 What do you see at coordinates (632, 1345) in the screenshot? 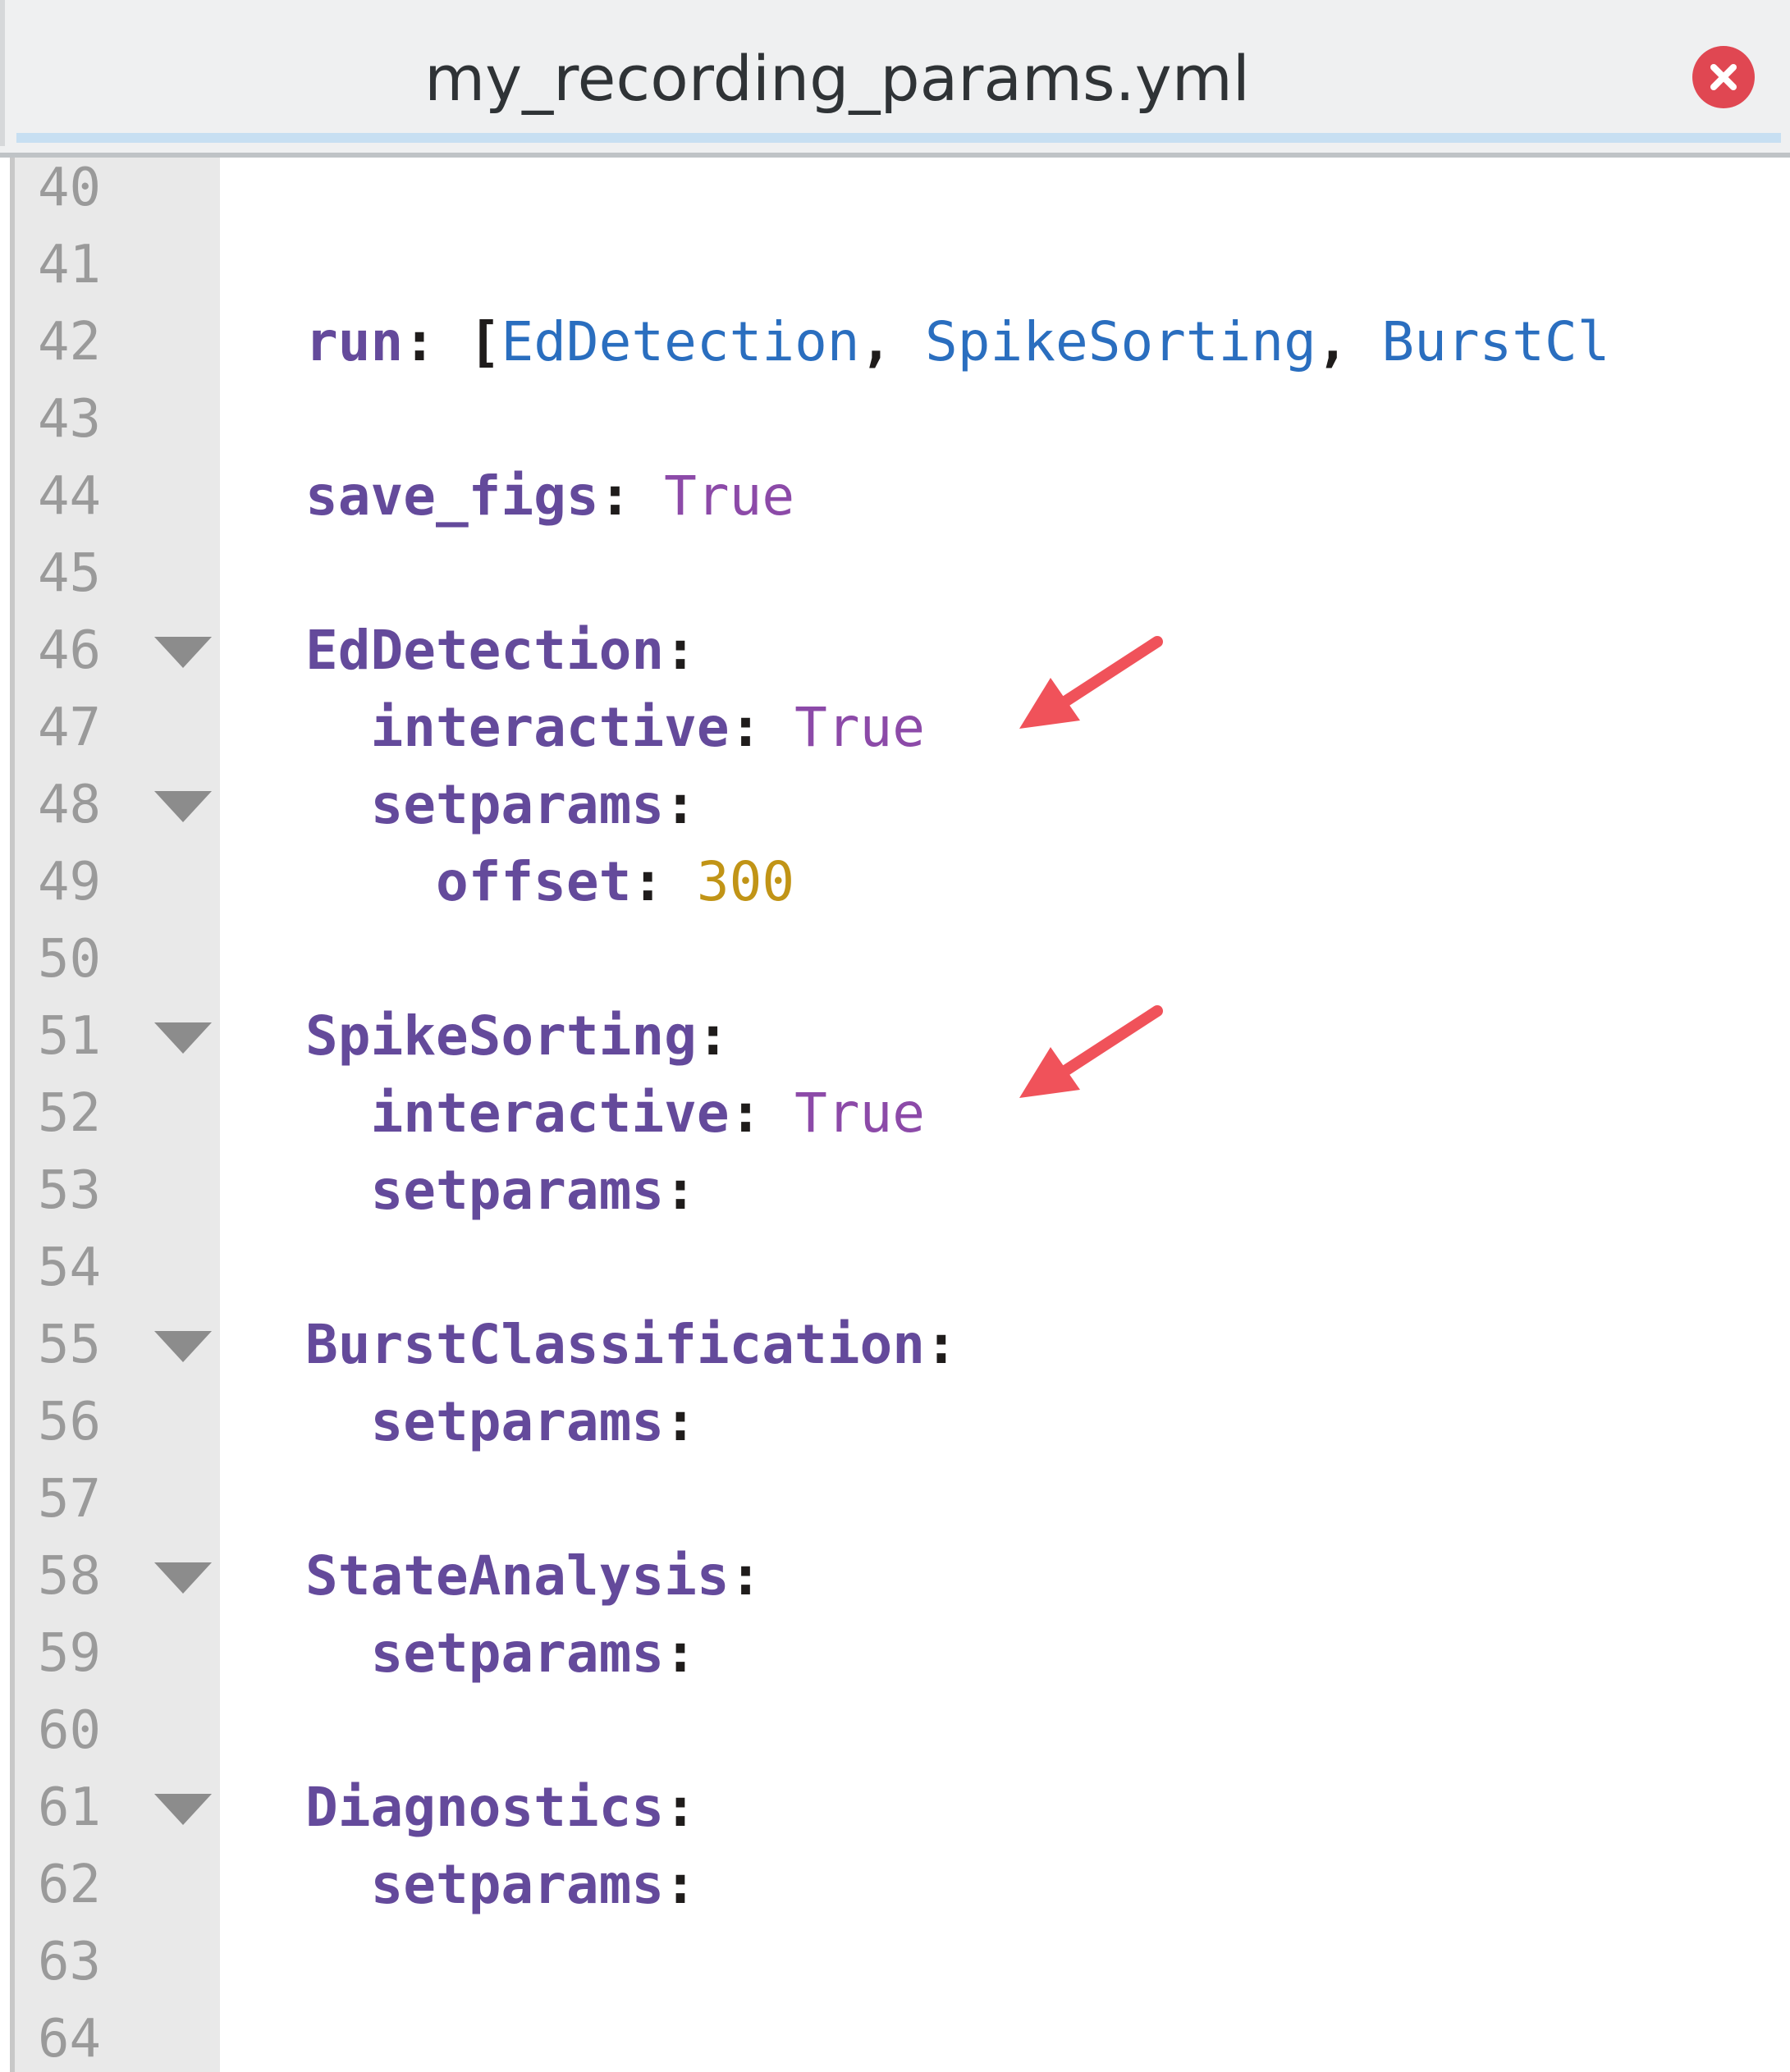
I see `code-line-55: BurstClassification:` at bounding box center [632, 1345].